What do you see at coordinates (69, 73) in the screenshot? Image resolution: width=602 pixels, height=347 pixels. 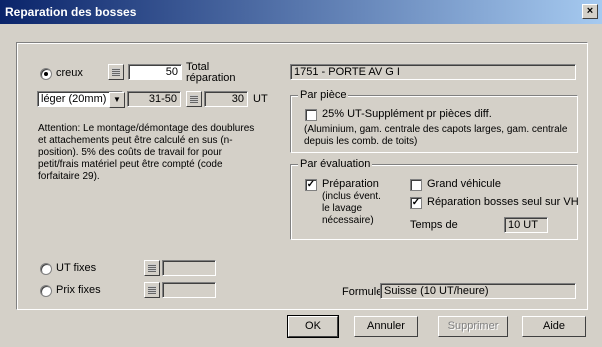 I see `creux-label: creux` at bounding box center [69, 73].